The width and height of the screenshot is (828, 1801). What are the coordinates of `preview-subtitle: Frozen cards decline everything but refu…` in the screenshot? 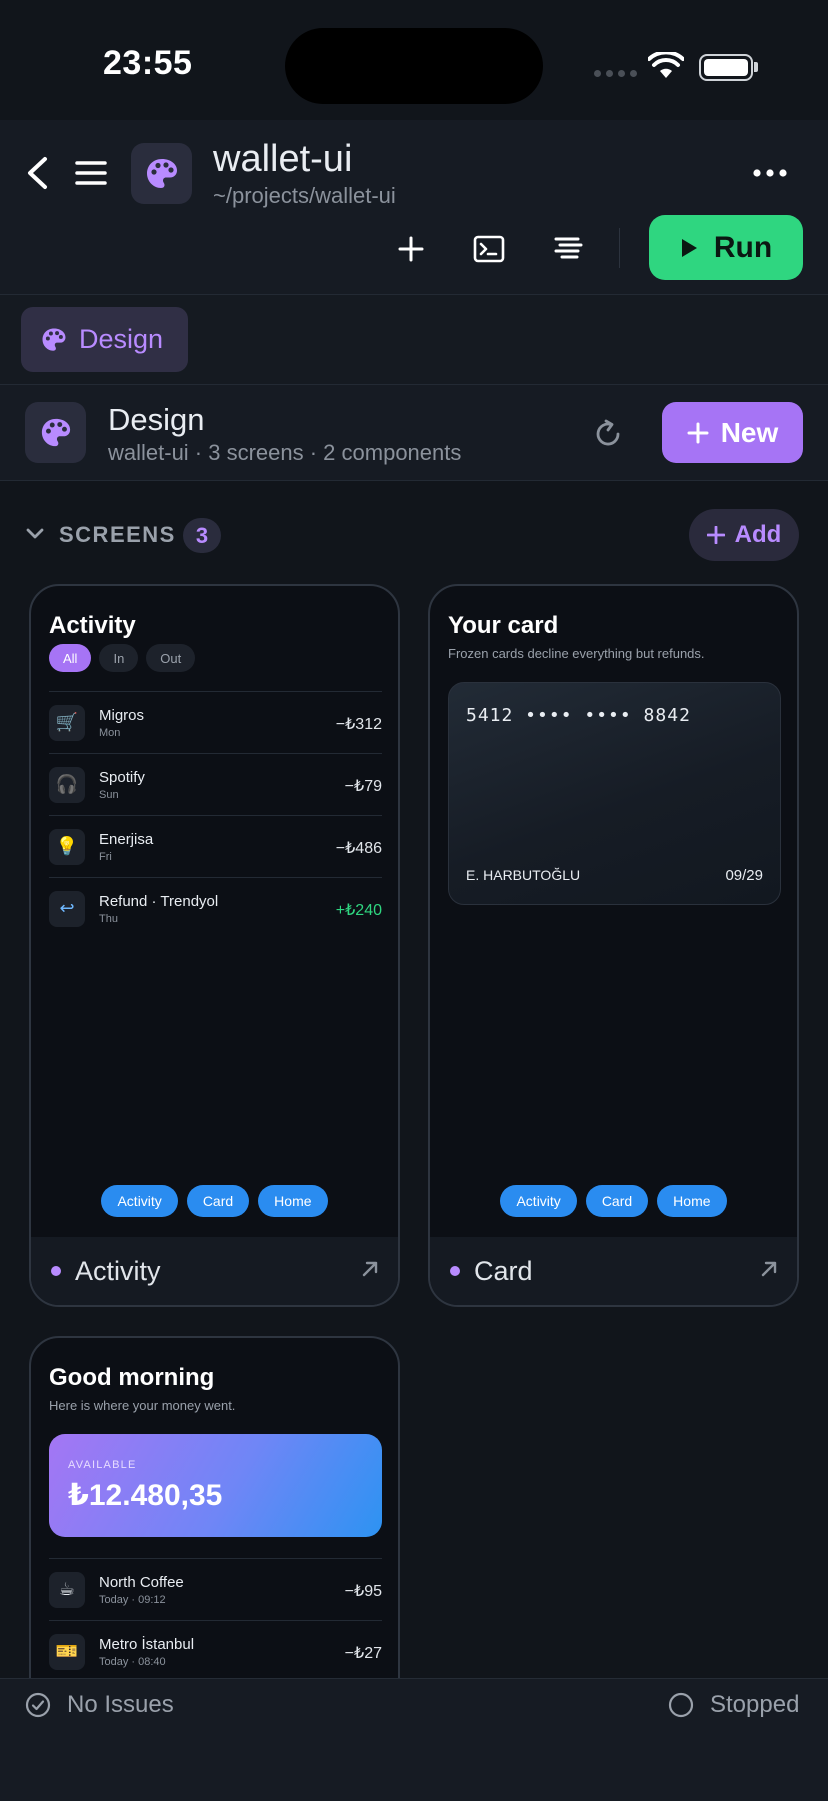 It's located at (576, 653).